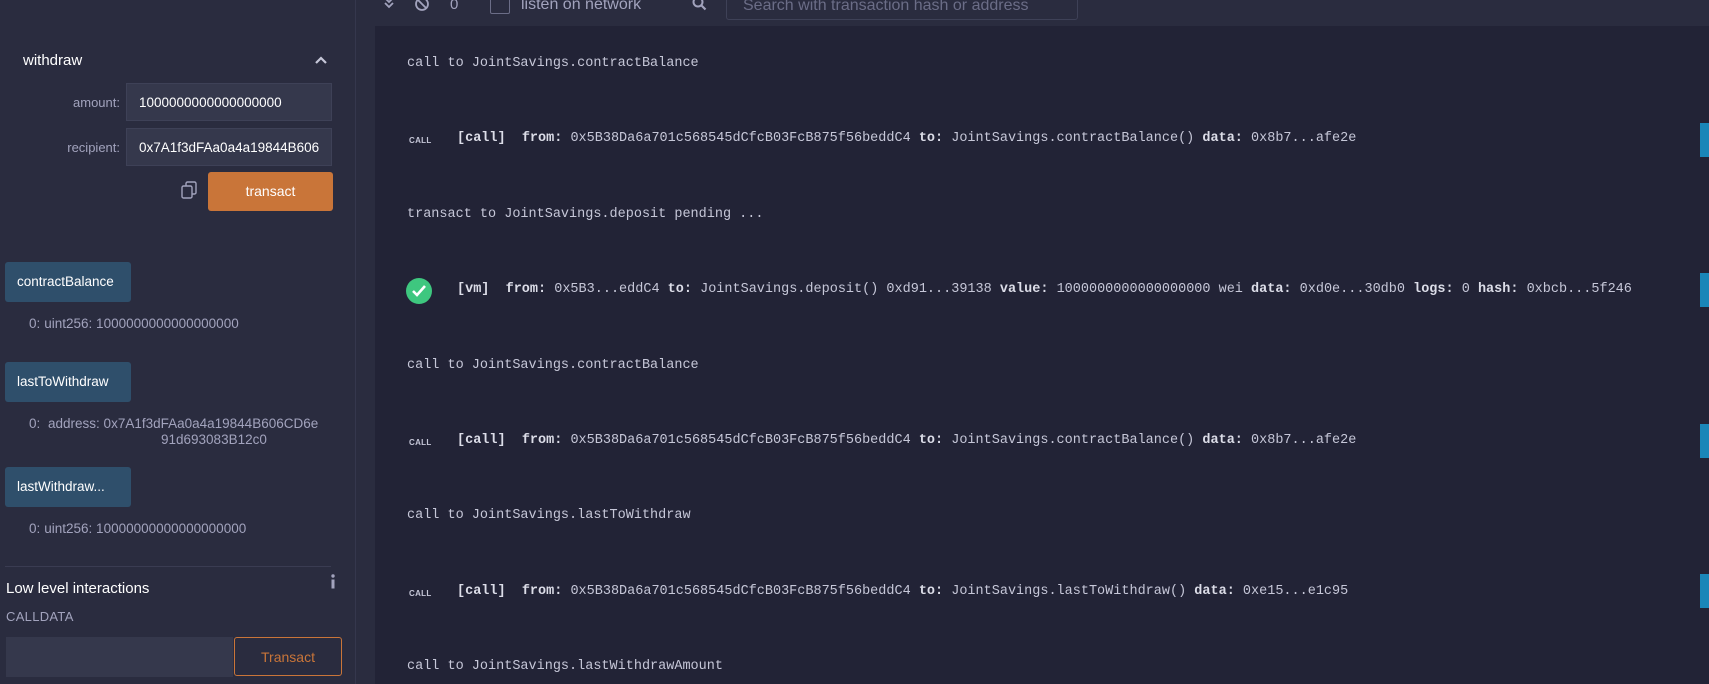 Image resolution: width=1709 pixels, height=684 pixels. Describe the element at coordinates (229, 102) in the screenshot. I see `amount-input: 1000000000000000000` at that location.